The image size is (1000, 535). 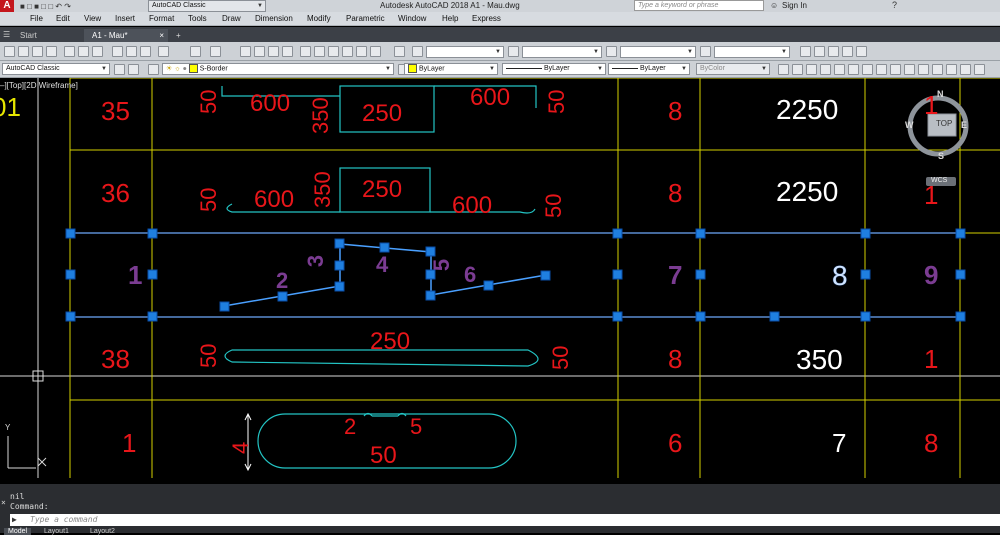 I want to click on table-style-icon, so click(x=611, y=51).